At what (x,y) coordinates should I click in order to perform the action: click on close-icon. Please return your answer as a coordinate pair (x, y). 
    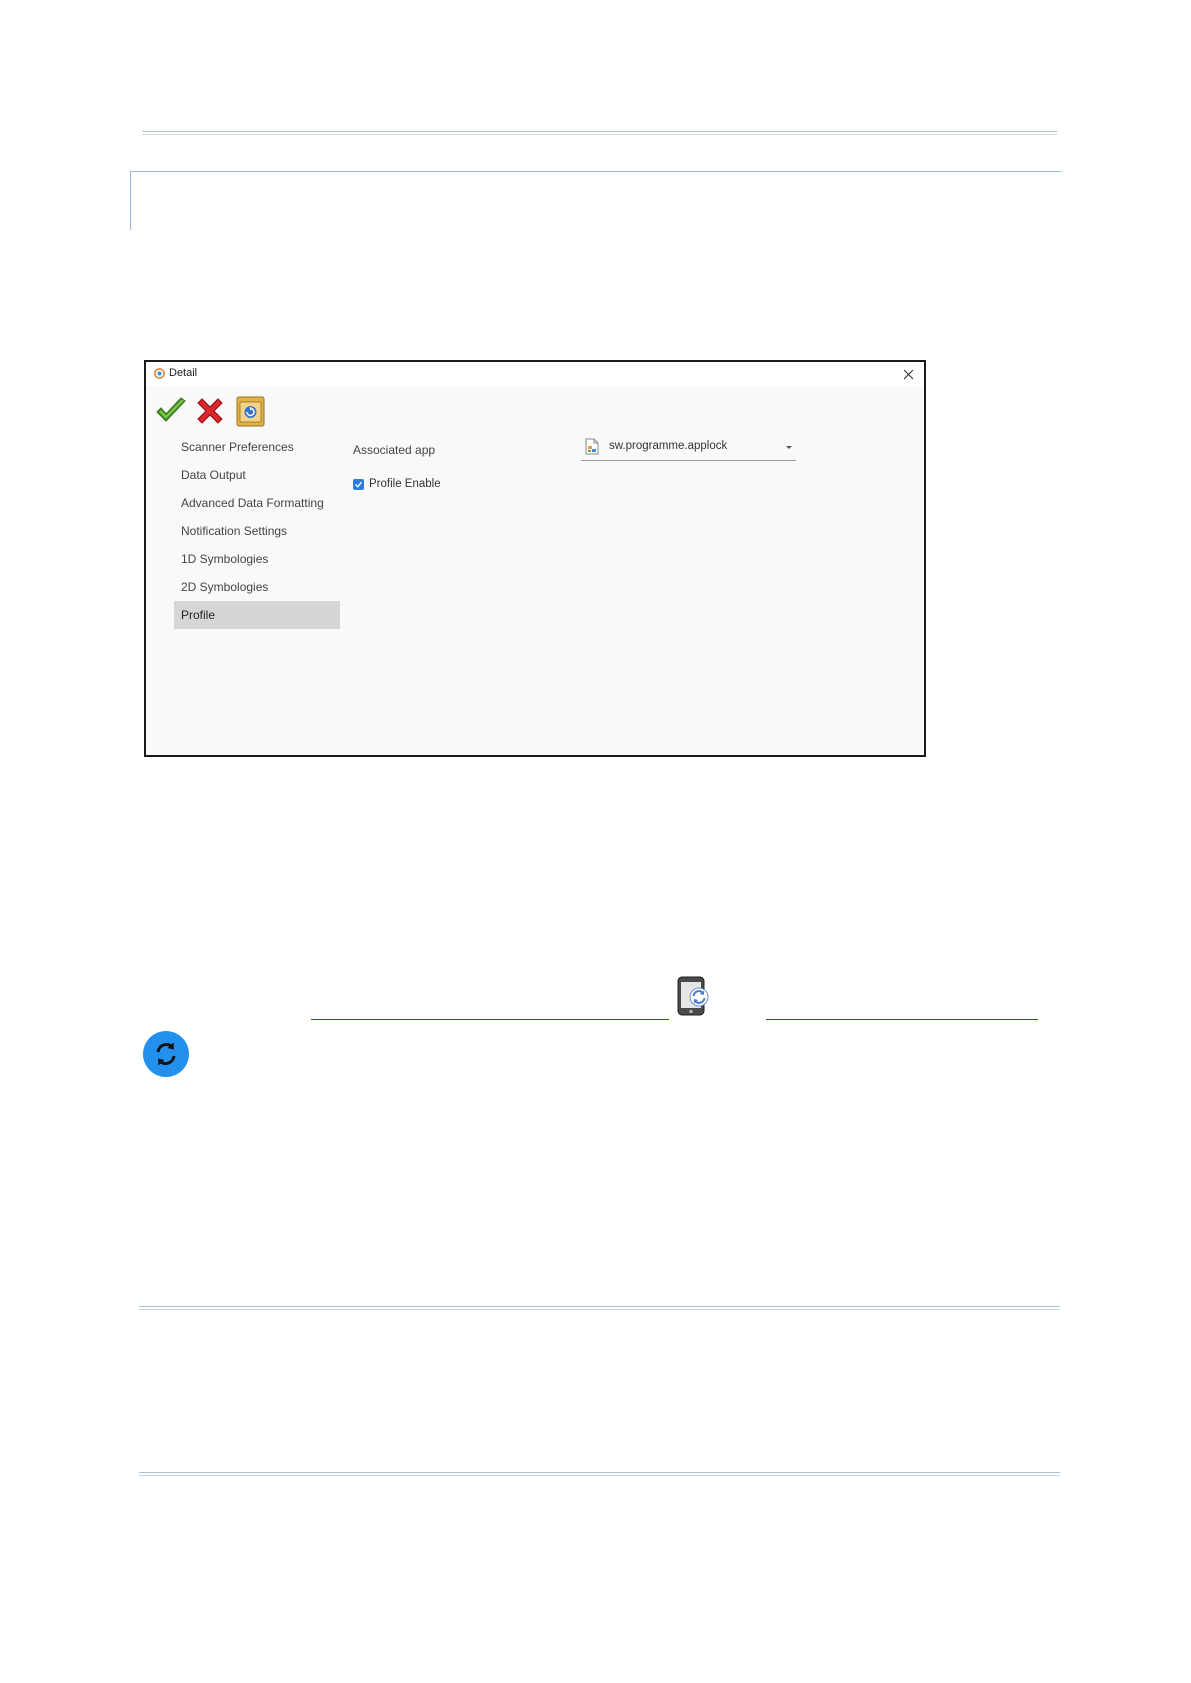
    Looking at the image, I should click on (908, 374).